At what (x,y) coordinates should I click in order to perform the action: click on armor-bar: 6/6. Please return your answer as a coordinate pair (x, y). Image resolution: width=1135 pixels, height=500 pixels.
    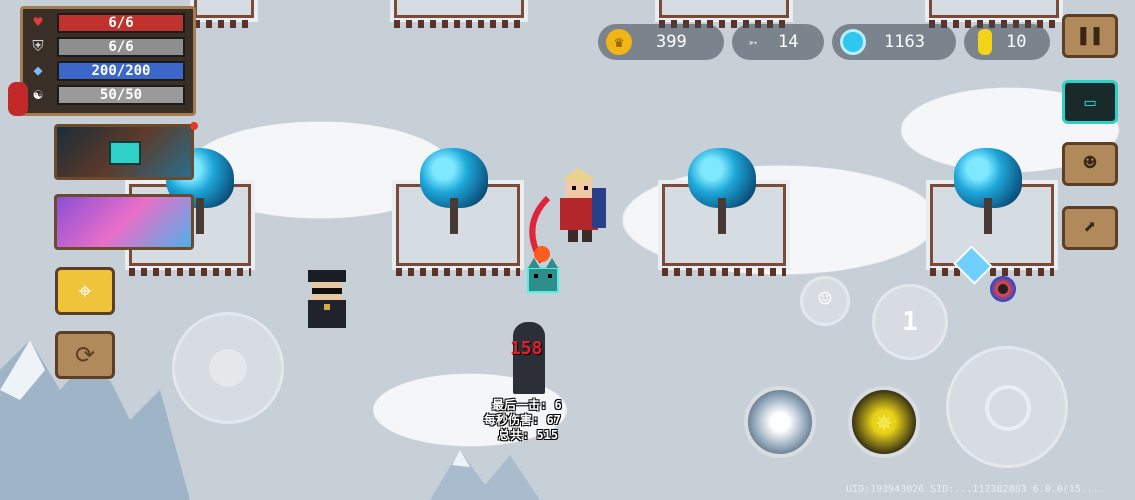
    Looking at the image, I should click on (121, 47).